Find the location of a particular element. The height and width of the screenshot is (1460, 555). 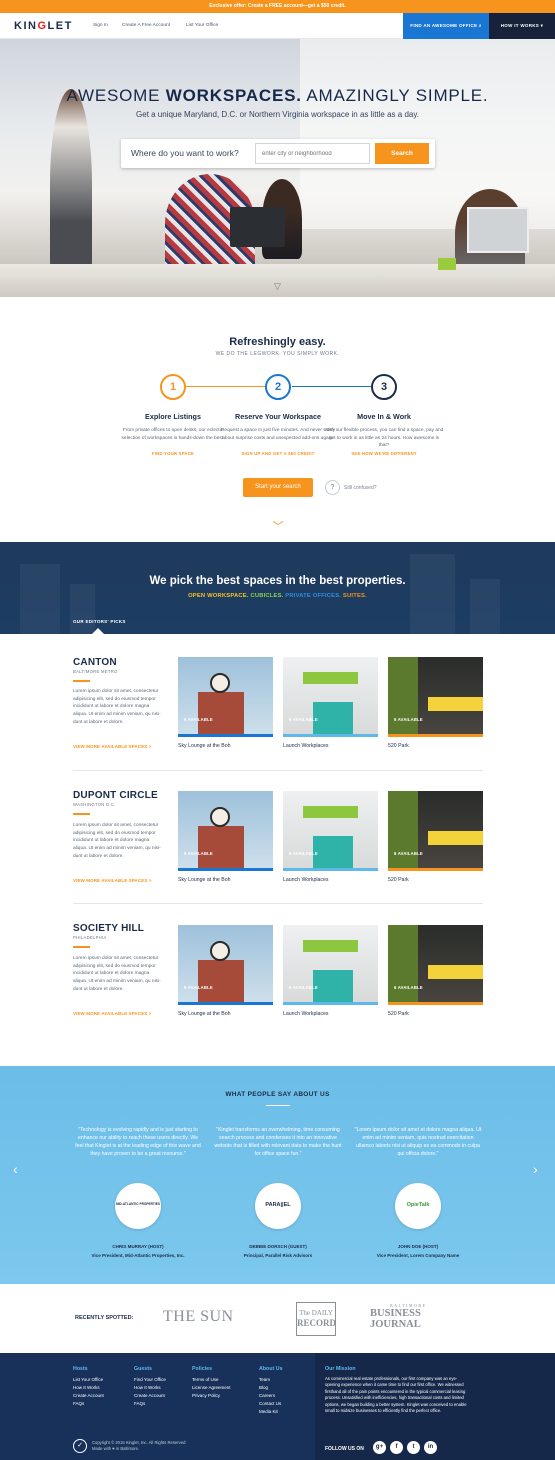

step-1-title: Explore Listings is located at coordinates (173, 416).